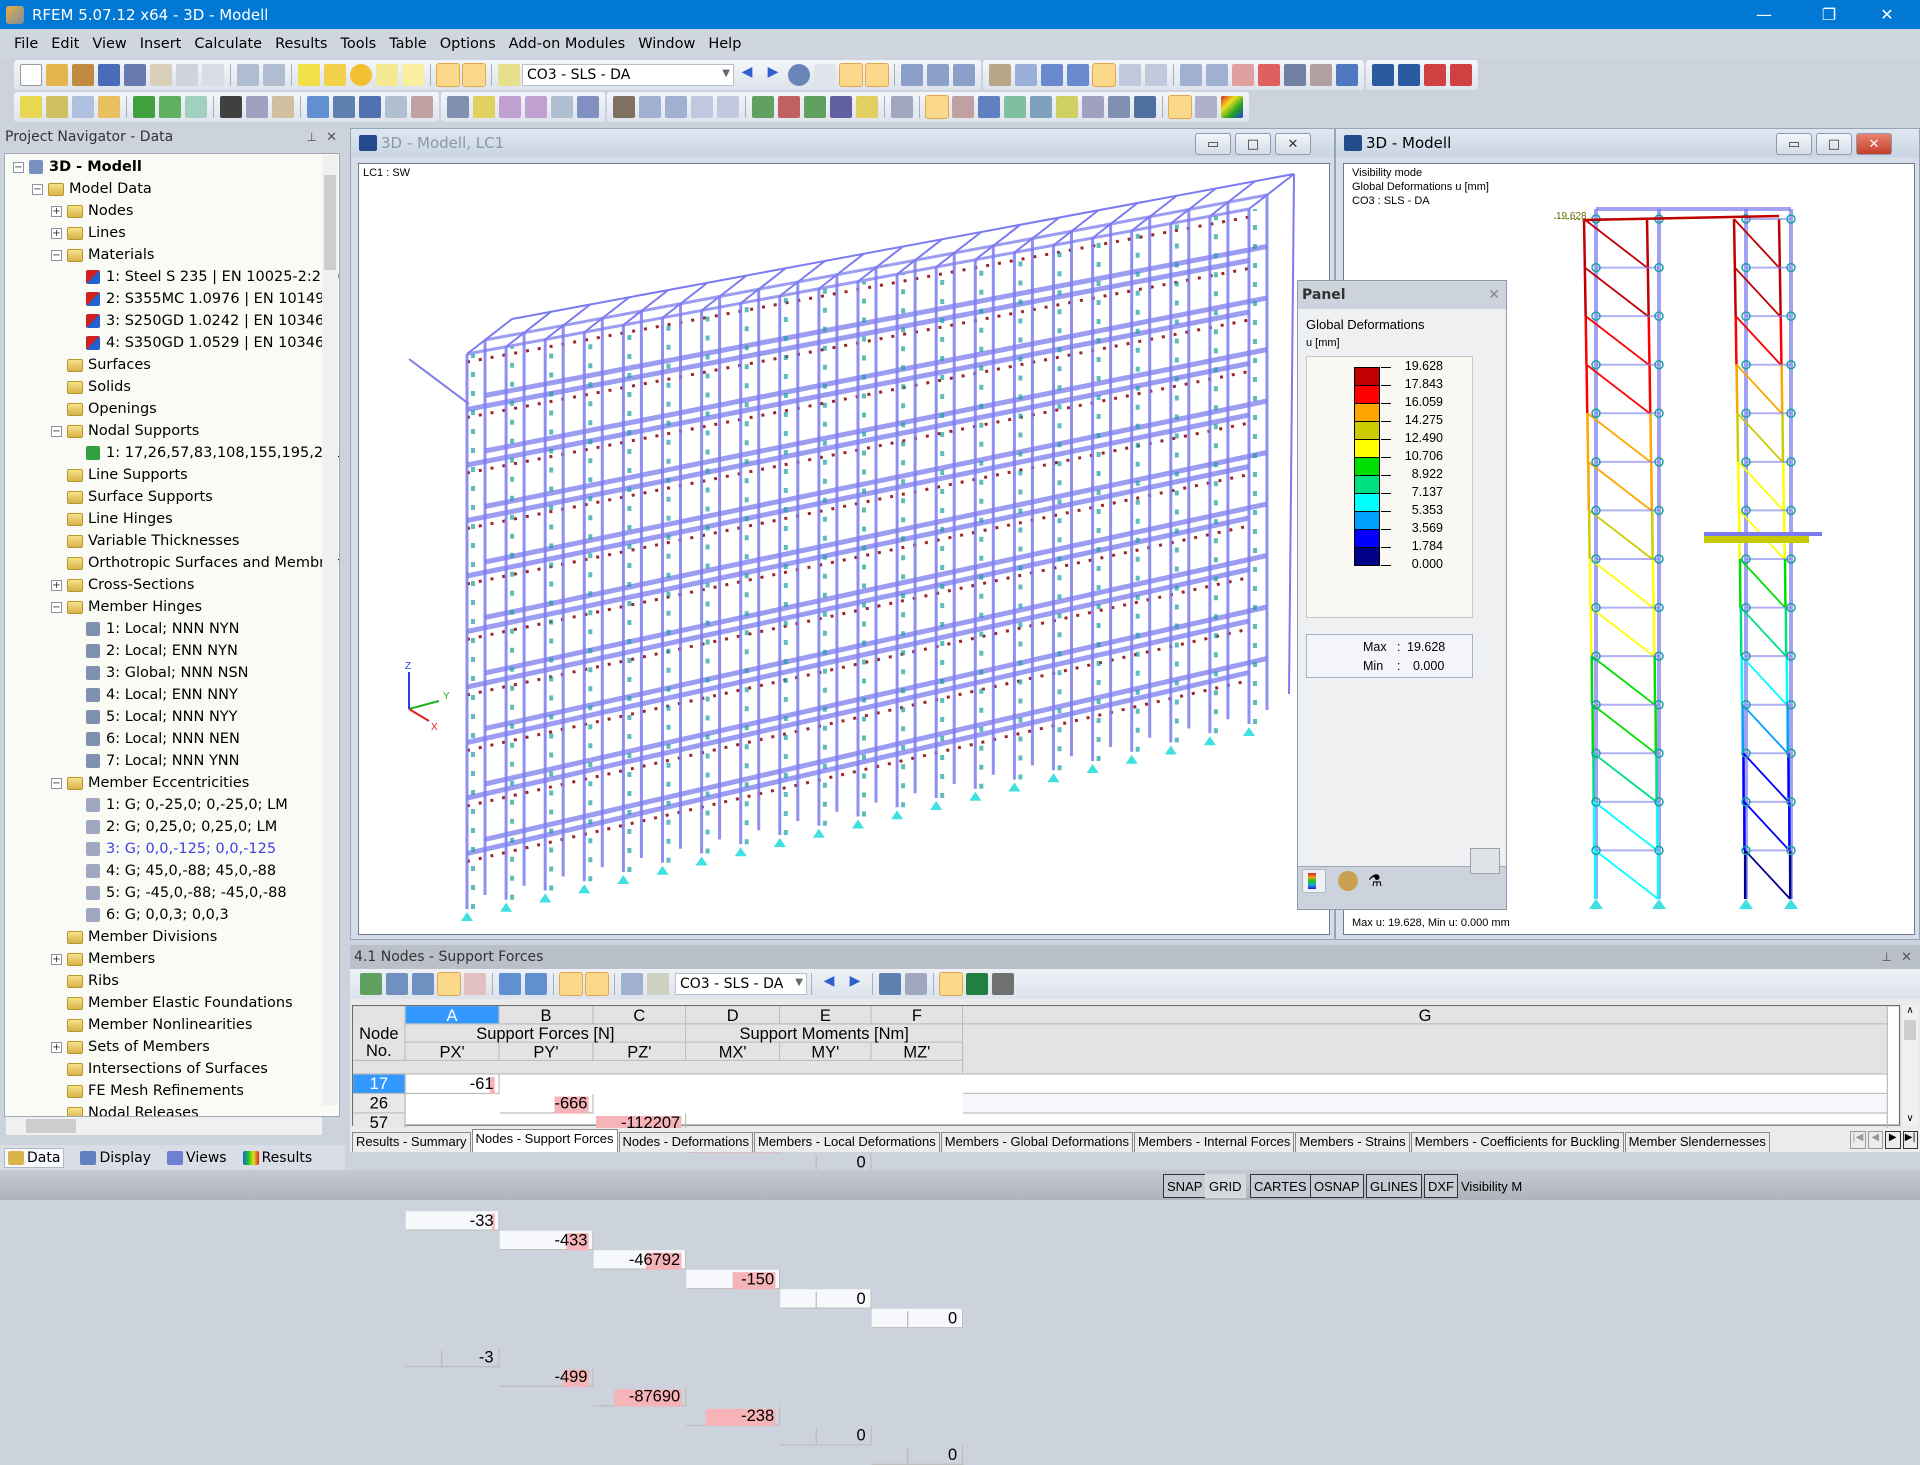 The height and width of the screenshot is (1465, 1920). What do you see at coordinates (773, 75) in the screenshot?
I see `next-icon: ▶` at bounding box center [773, 75].